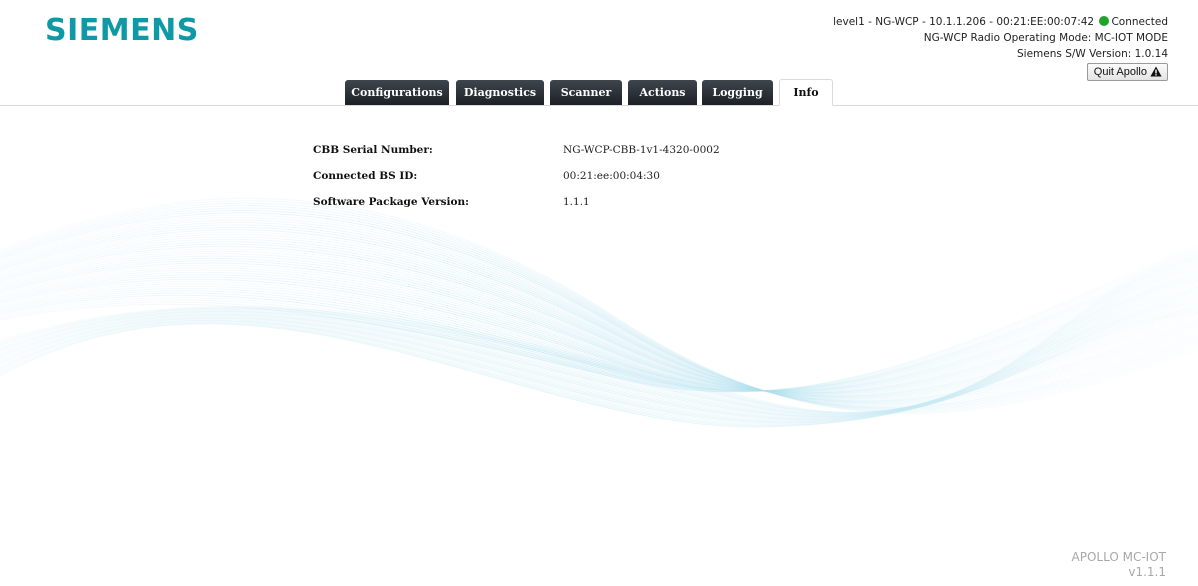 The image size is (1198, 586). What do you see at coordinates (641, 150) in the screenshot?
I see `cbb-serial-value: NG-WCP-CBB-1v1-4320-0002` at bounding box center [641, 150].